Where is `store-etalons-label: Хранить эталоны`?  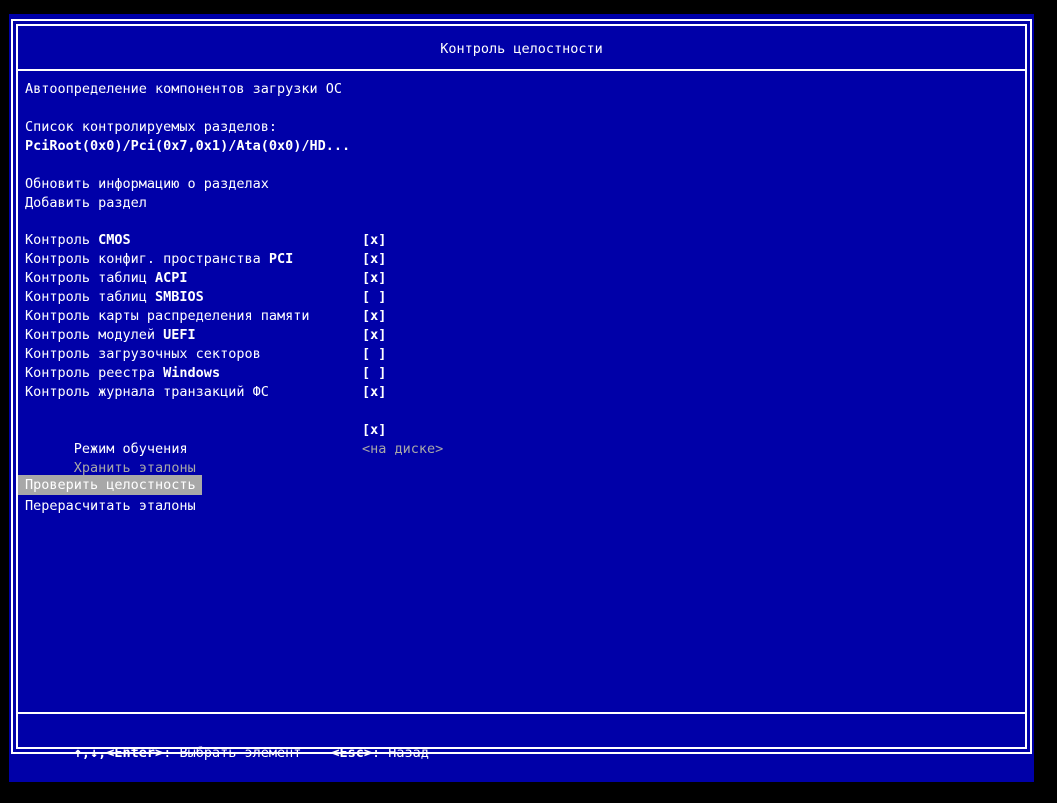
store-etalons-label: Хранить эталоны is located at coordinates (134, 468).